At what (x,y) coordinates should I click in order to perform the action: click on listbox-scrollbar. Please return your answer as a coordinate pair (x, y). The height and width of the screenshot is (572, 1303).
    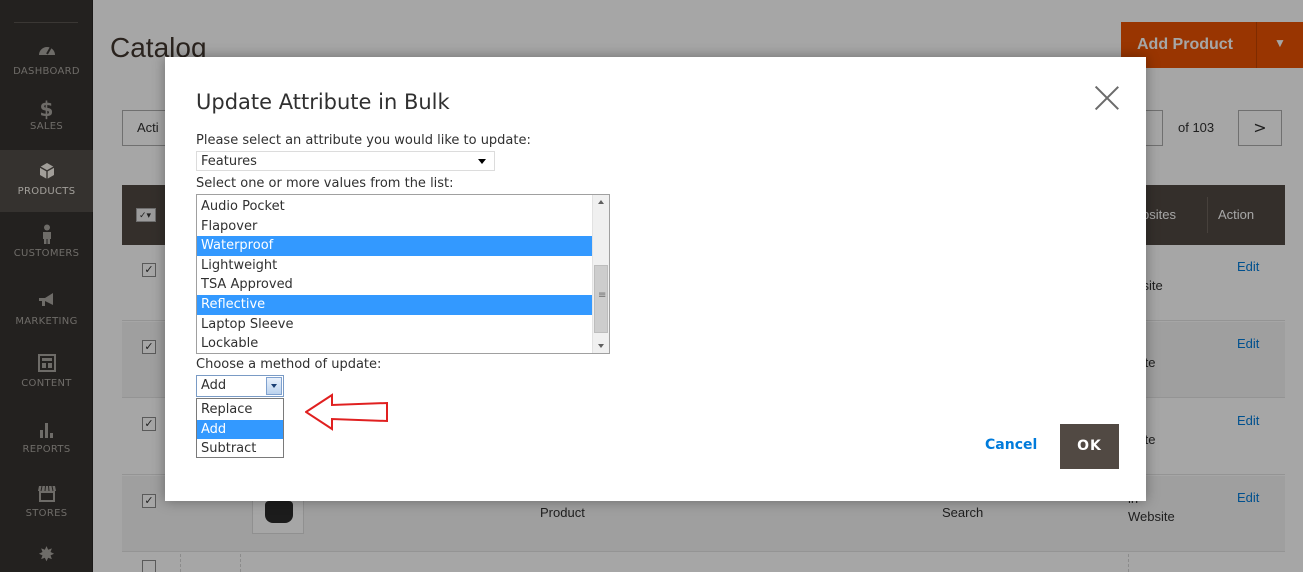
    Looking at the image, I should click on (600, 274).